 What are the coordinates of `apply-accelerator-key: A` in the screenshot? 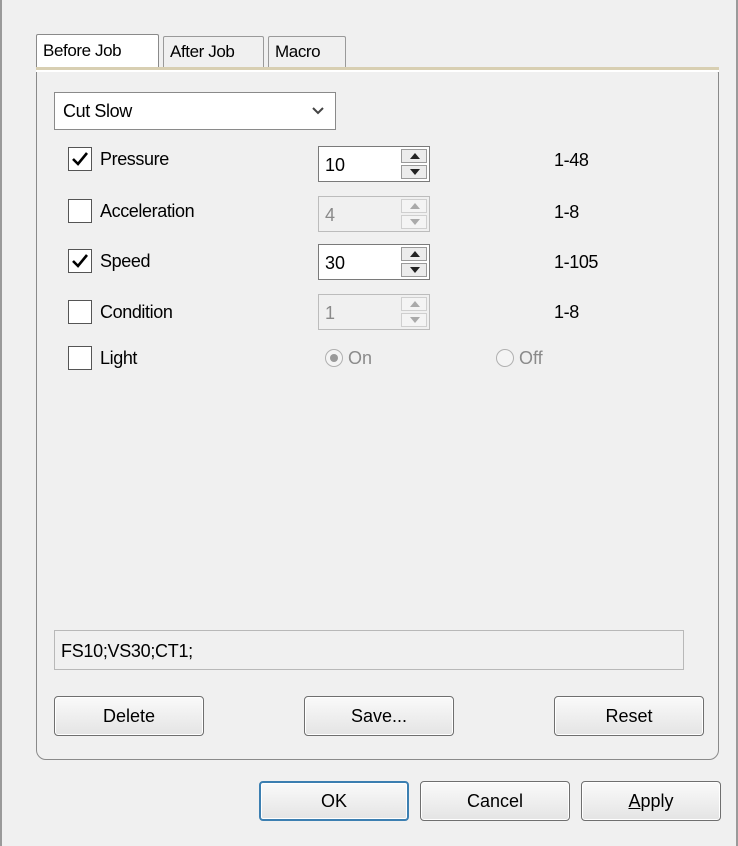 It's located at (634, 801).